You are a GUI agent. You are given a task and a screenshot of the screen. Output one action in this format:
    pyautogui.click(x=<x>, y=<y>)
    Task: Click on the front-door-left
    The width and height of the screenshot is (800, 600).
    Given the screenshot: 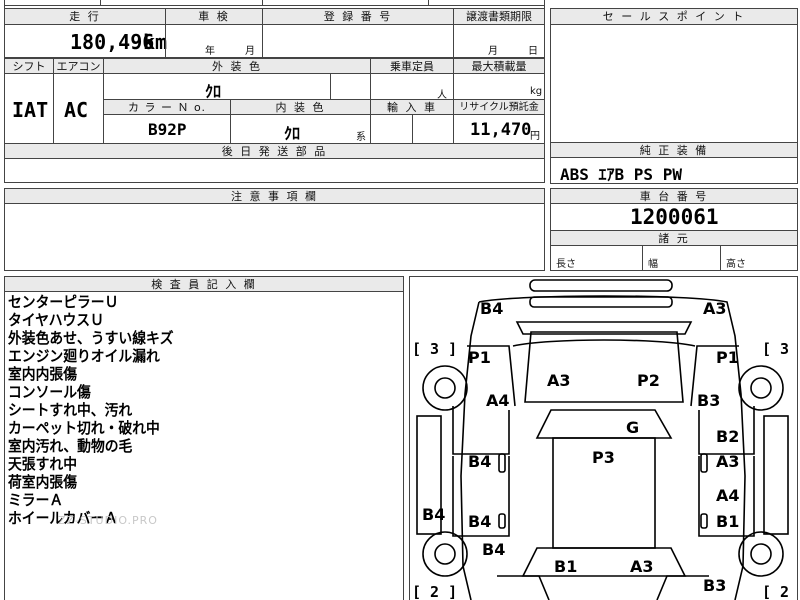 What is the action you would take?
    pyautogui.click(x=481, y=430)
    